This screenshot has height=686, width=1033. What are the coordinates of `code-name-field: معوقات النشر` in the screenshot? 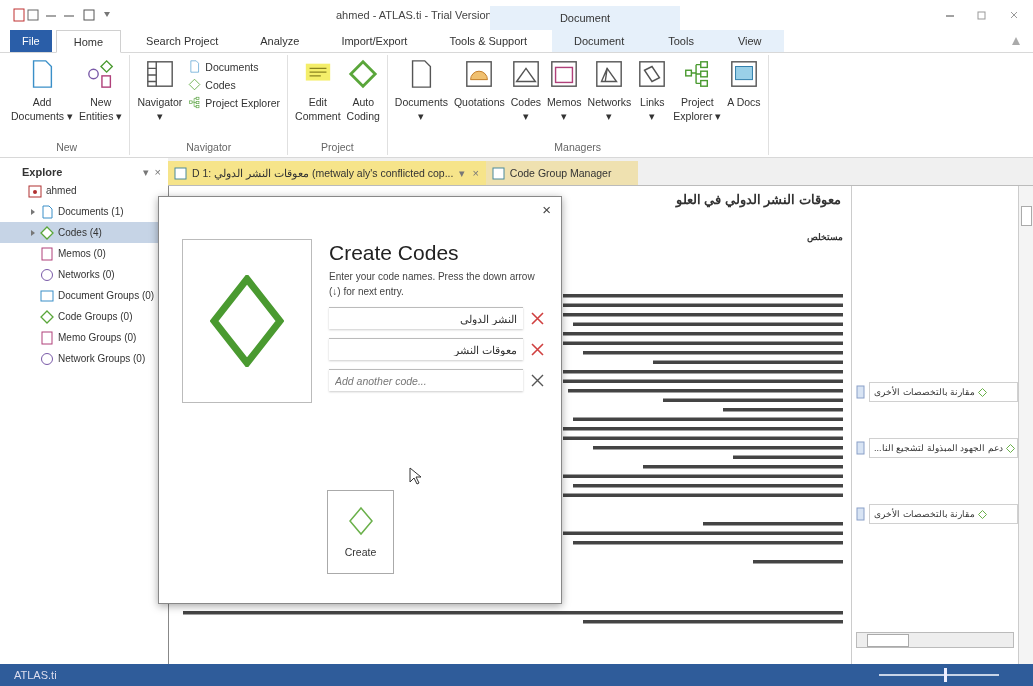 It's located at (426, 349).